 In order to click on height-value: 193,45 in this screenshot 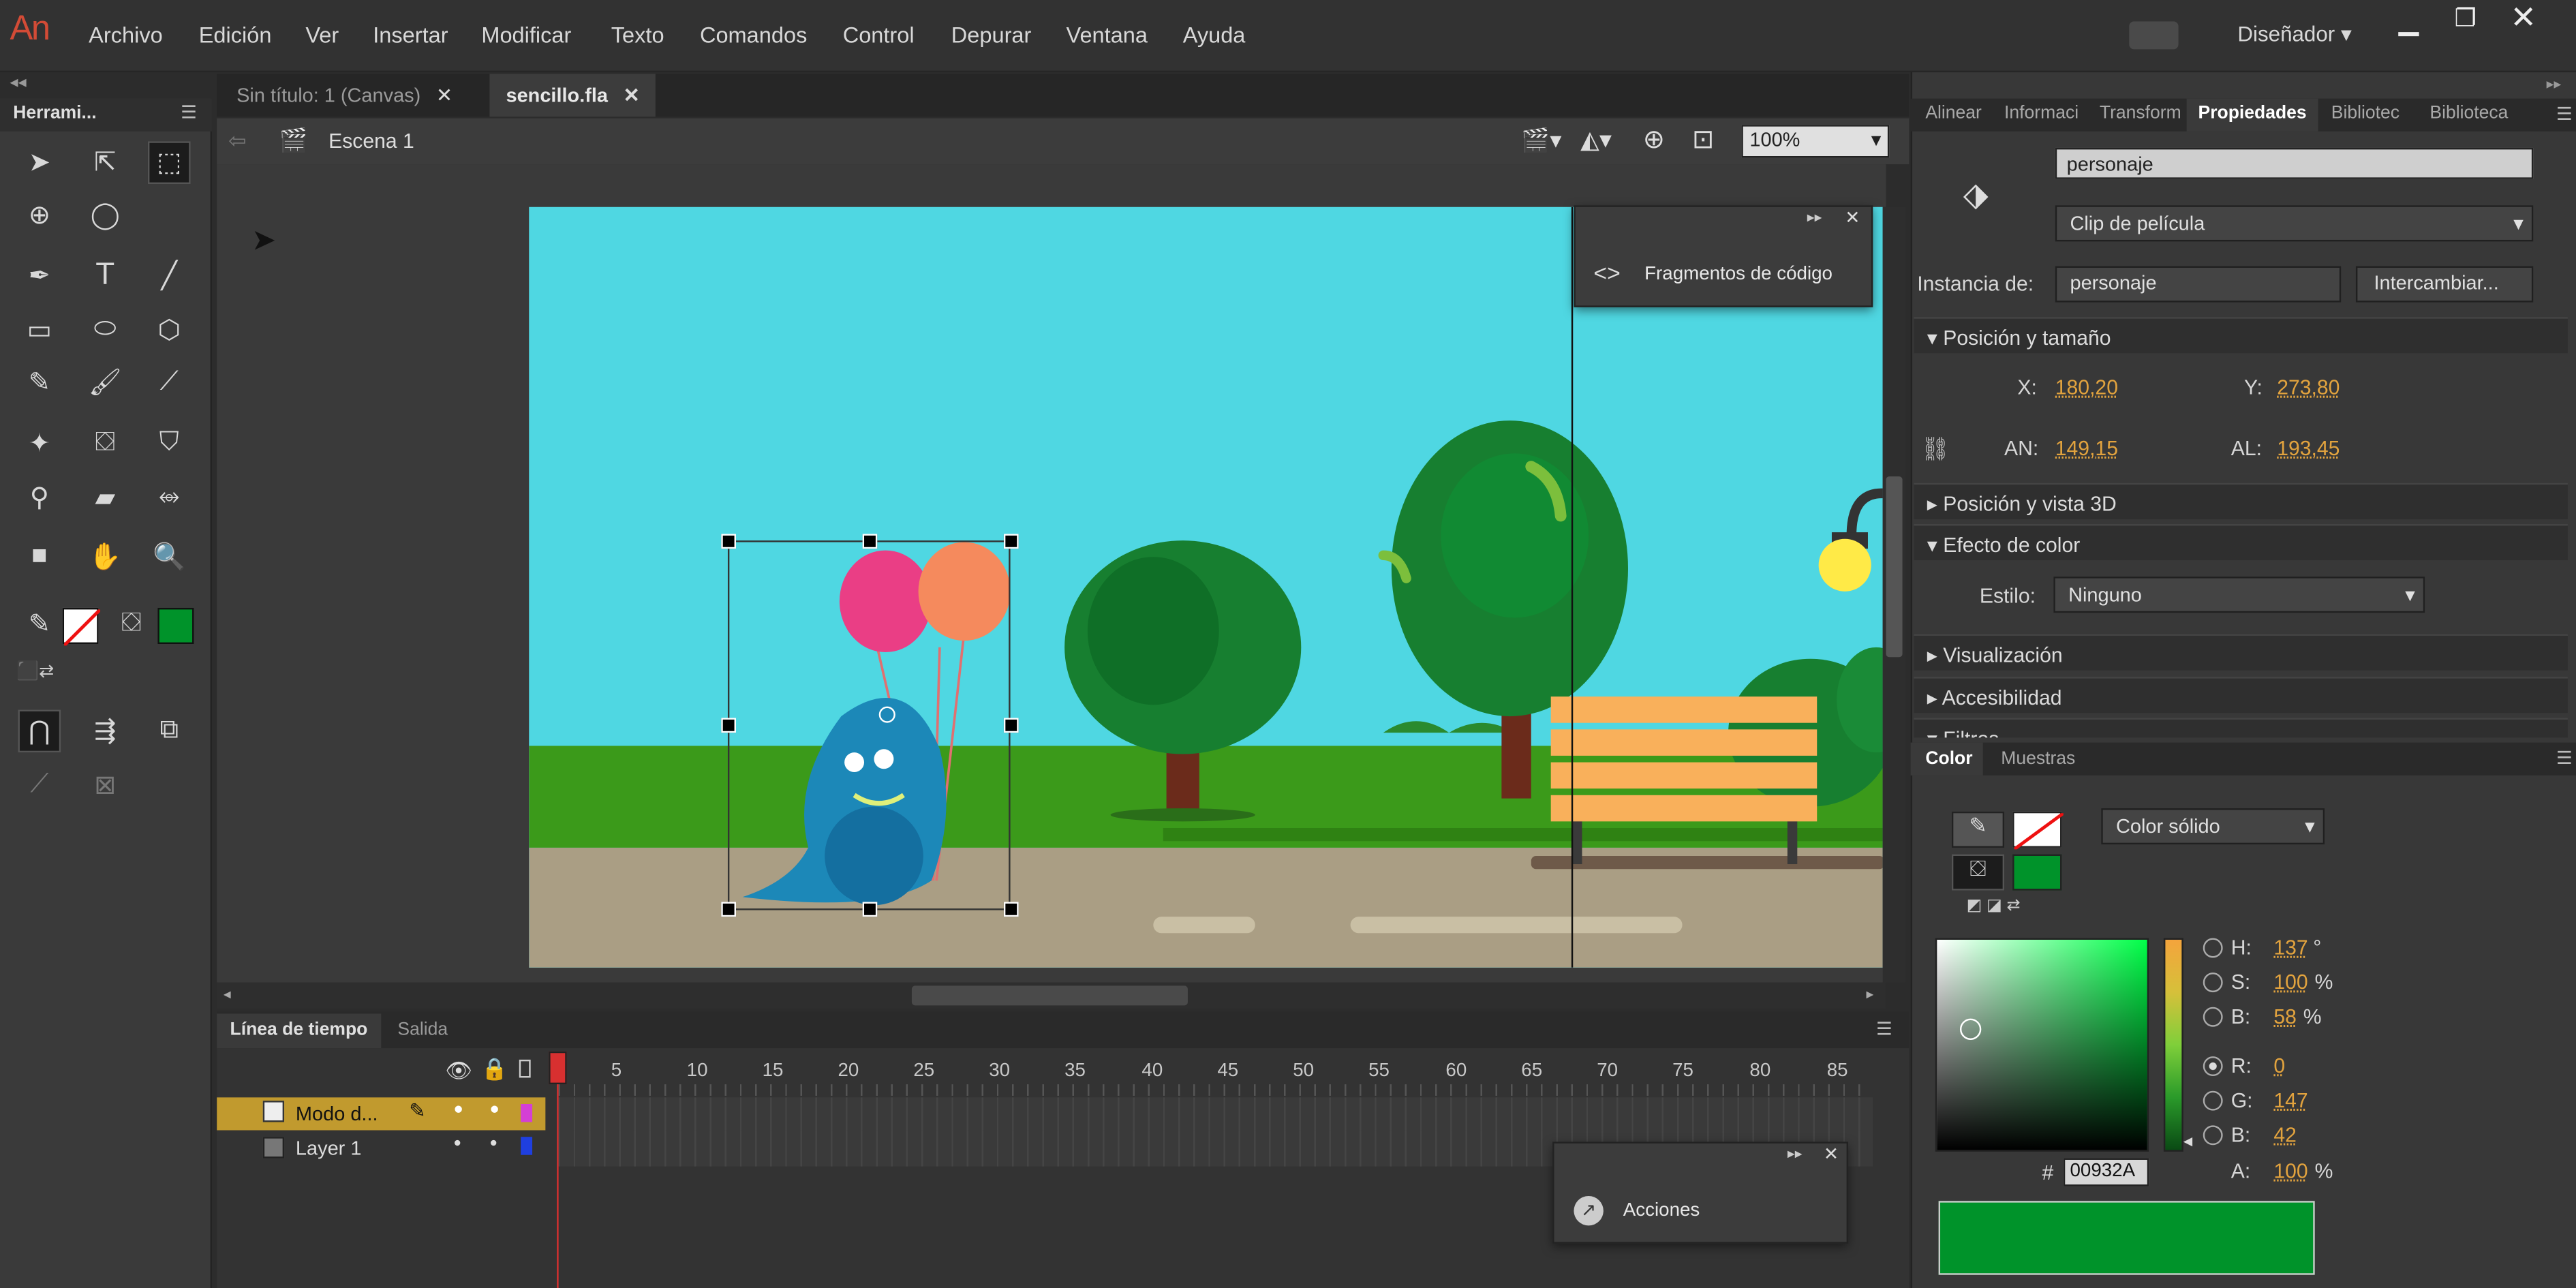, I will do `click(2308, 448)`.